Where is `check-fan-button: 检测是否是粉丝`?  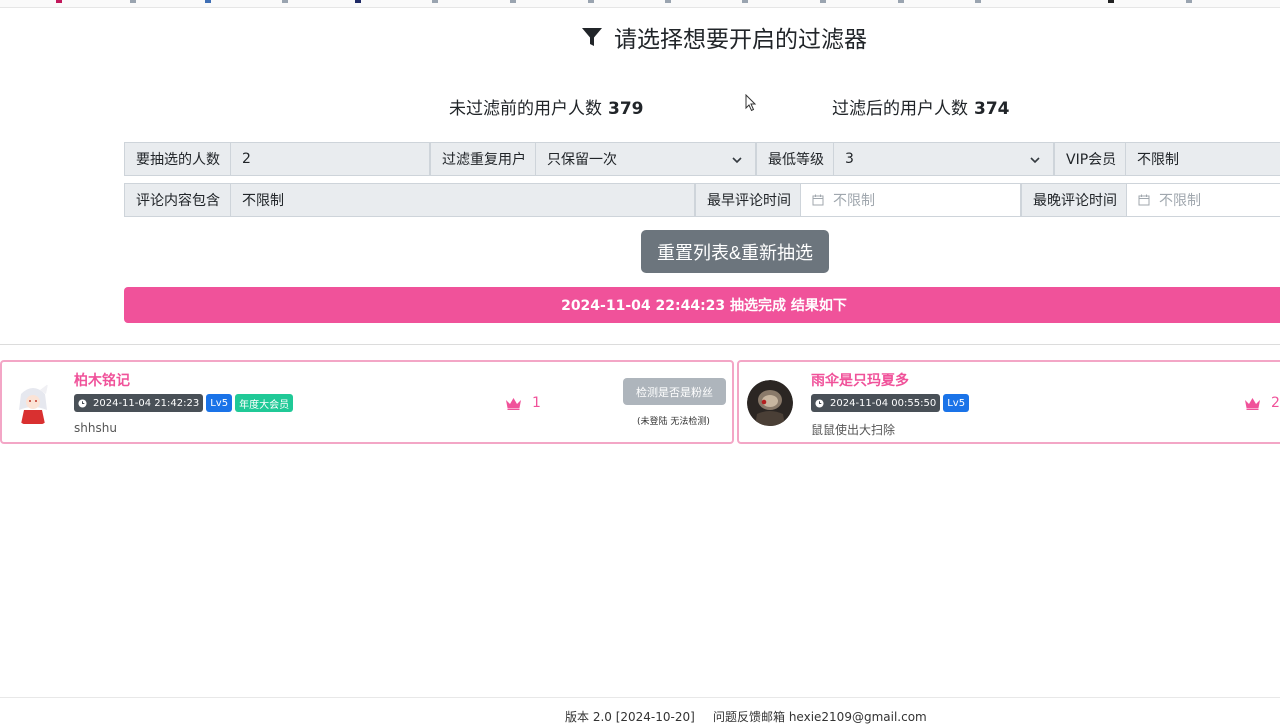
check-fan-button: 检测是否是粉丝 is located at coordinates (674, 391).